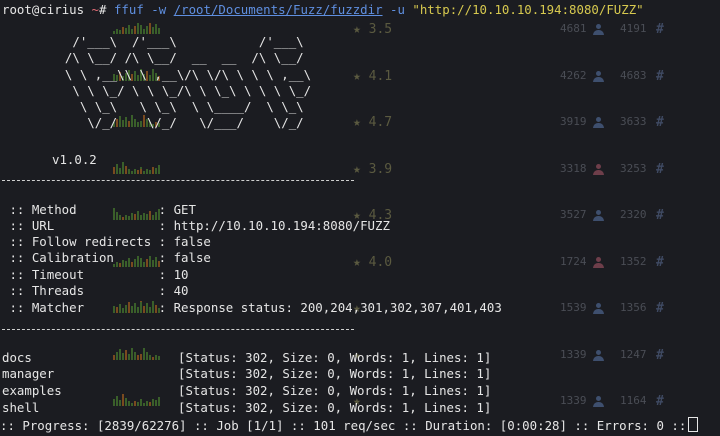 The image size is (720, 436). Describe the element at coordinates (17, 9) in the screenshot. I see `prompt-user: root` at that location.